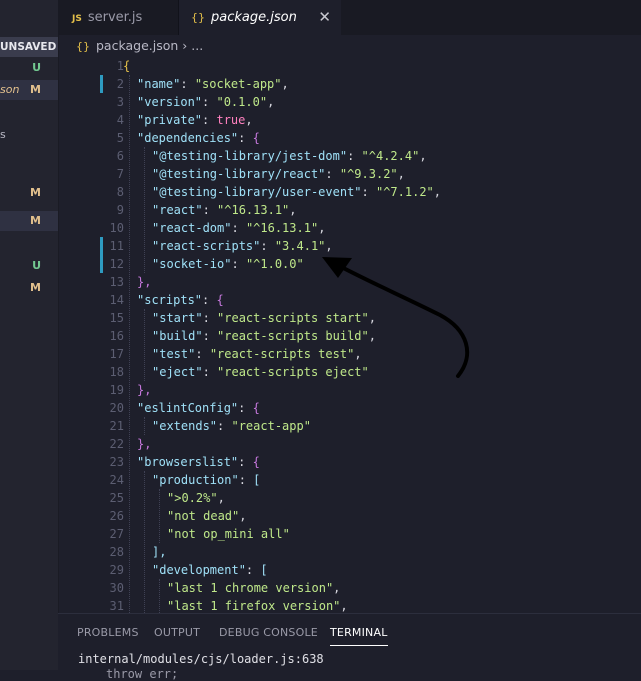 Image resolution: width=641 pixels, height=681 pixels. I want to click on code-line: 21 "extends": "react-app", so click(210, 426).